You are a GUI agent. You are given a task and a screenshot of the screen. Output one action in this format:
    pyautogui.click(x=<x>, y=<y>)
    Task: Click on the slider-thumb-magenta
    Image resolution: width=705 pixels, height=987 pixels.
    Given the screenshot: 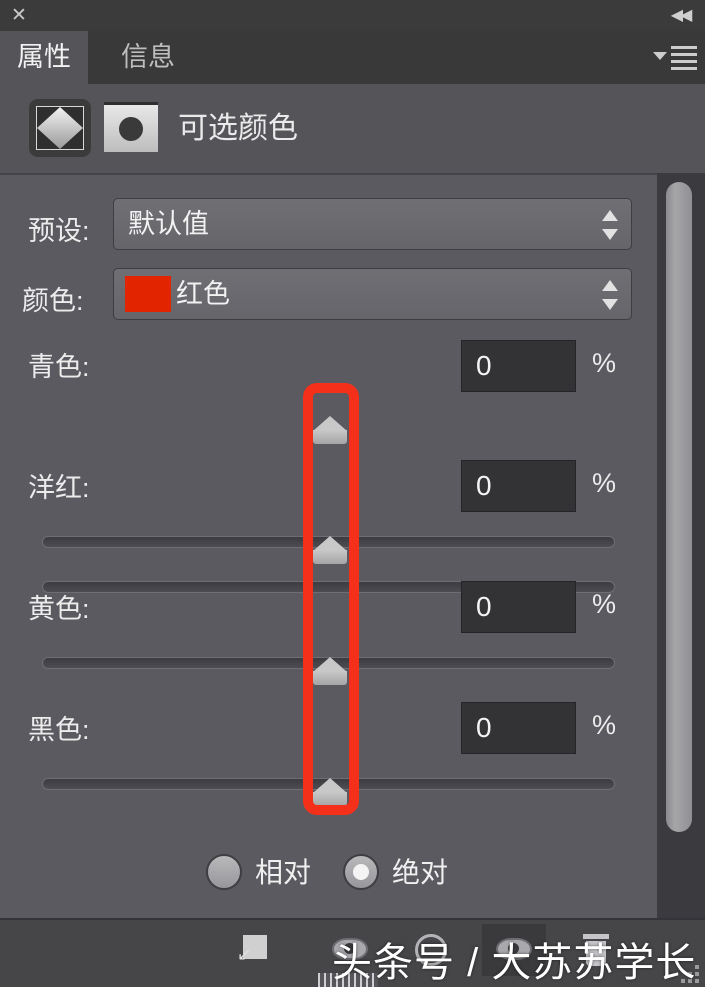 What is the action you would take?
    pyautogui.click(x=330, y=550)
    